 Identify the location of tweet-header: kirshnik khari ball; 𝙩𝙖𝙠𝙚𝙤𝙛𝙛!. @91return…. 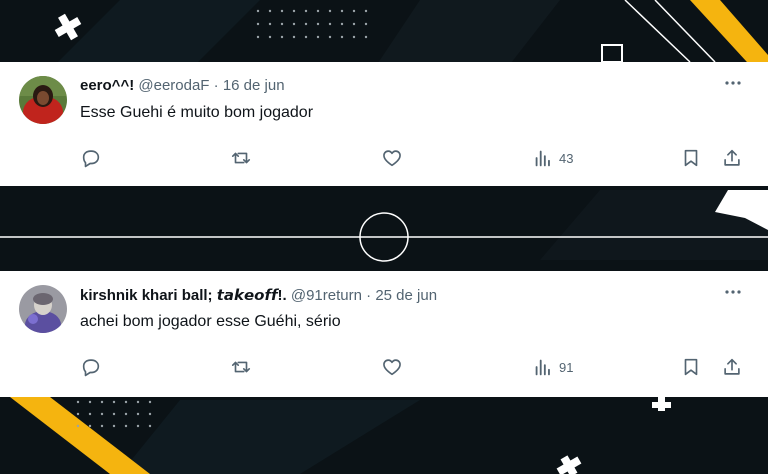
(258, 295).